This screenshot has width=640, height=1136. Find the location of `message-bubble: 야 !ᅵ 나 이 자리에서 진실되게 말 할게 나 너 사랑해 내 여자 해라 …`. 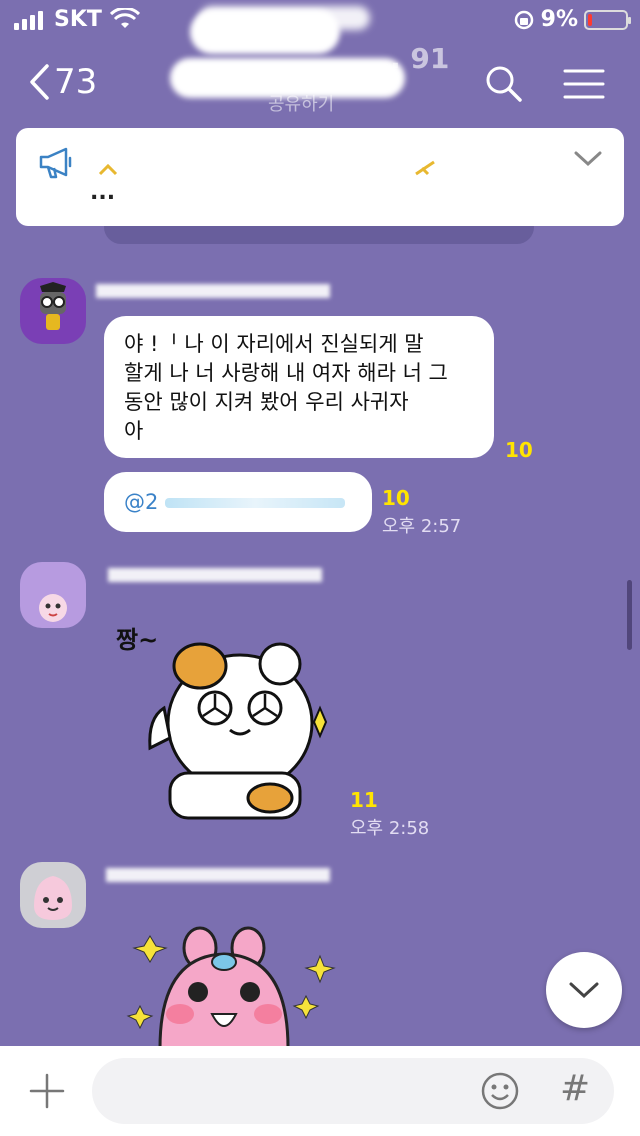

message-bubble: 야 !ᅵ 나 이 자리에서 진실되게 말 할게 나 너 사랑해 내 여자 해라 … is located at coordinates (299, 387).